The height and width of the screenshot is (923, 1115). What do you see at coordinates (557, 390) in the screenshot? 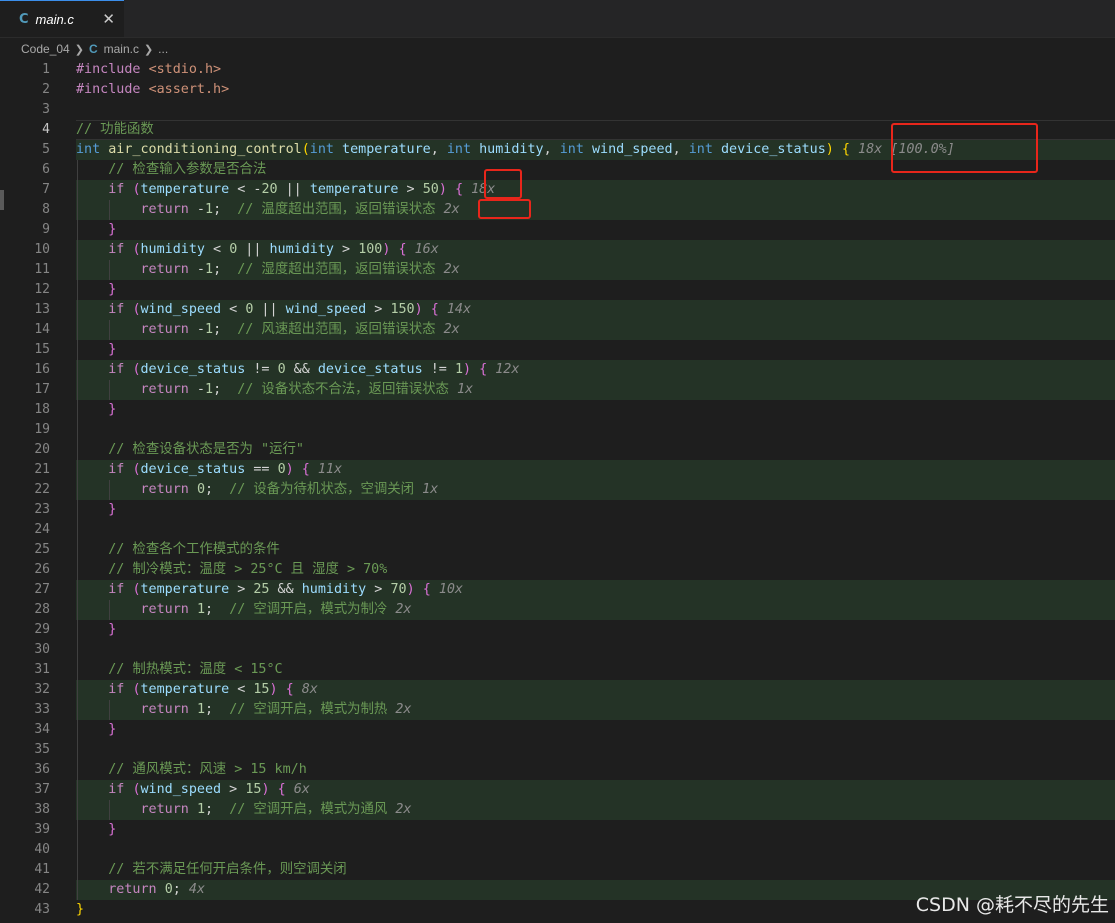
I see `code-line: 17 return -1; // 设备状态不合法，返回错误状态 1x` at bounding box center [557, 390].